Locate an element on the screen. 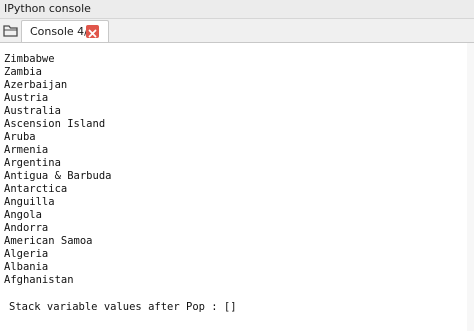 This screenshot has width=474, height=331. output-line: Albania is located at coordinates (26, 267).